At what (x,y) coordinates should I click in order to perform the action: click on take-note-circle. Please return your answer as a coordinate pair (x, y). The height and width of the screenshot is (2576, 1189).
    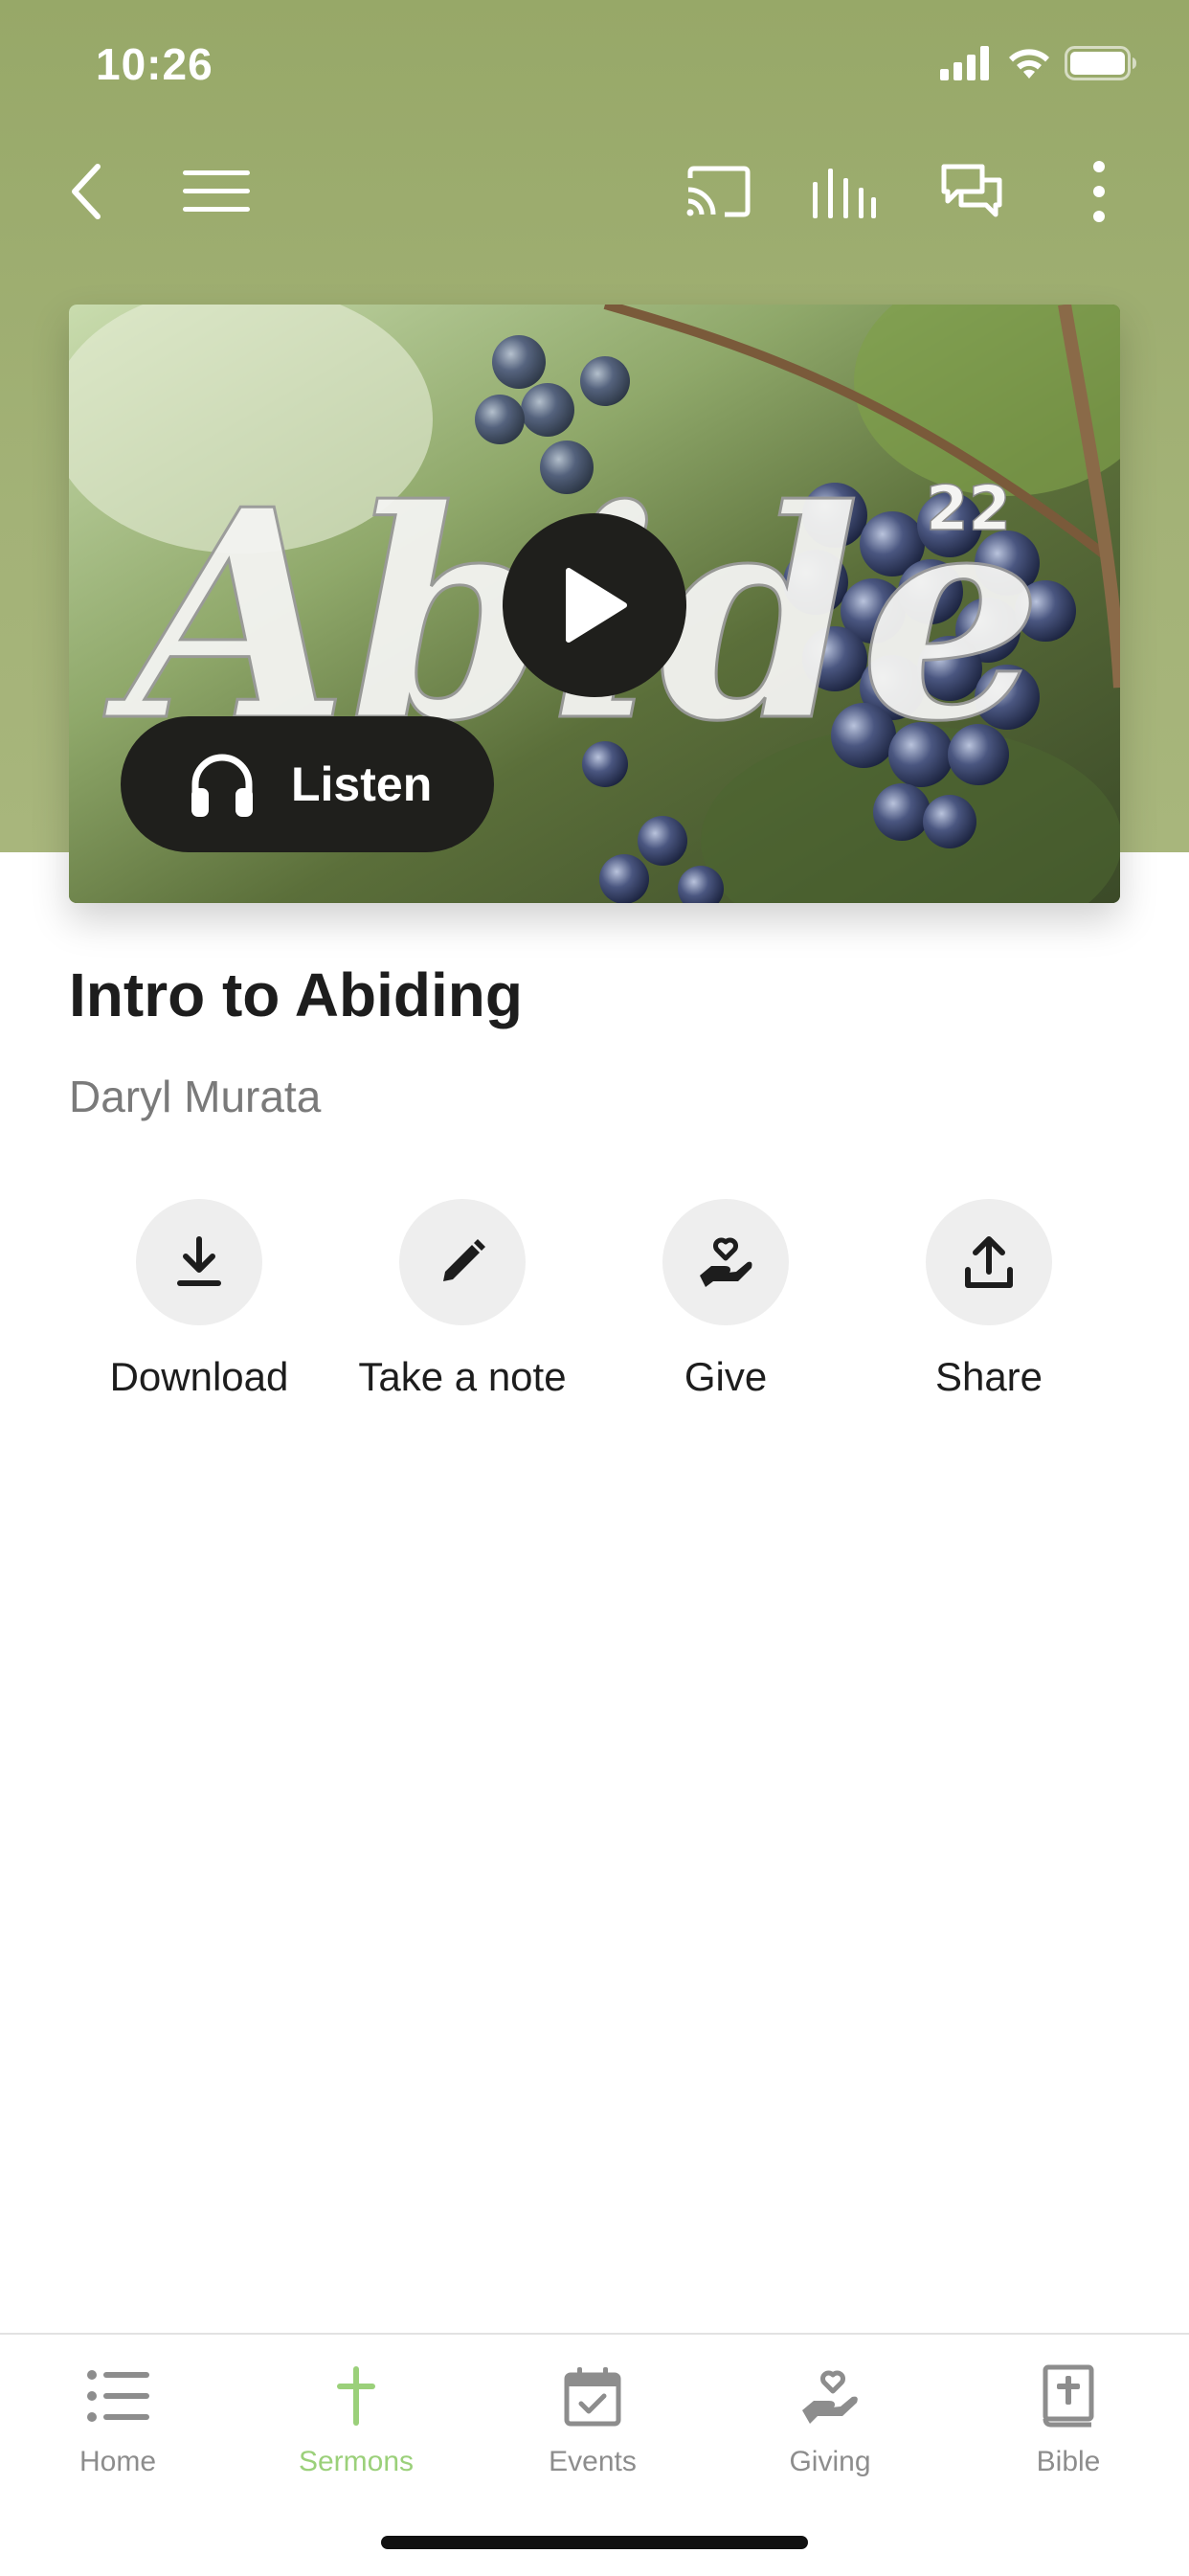
    Looking at the image, I should click on (462, 1262).